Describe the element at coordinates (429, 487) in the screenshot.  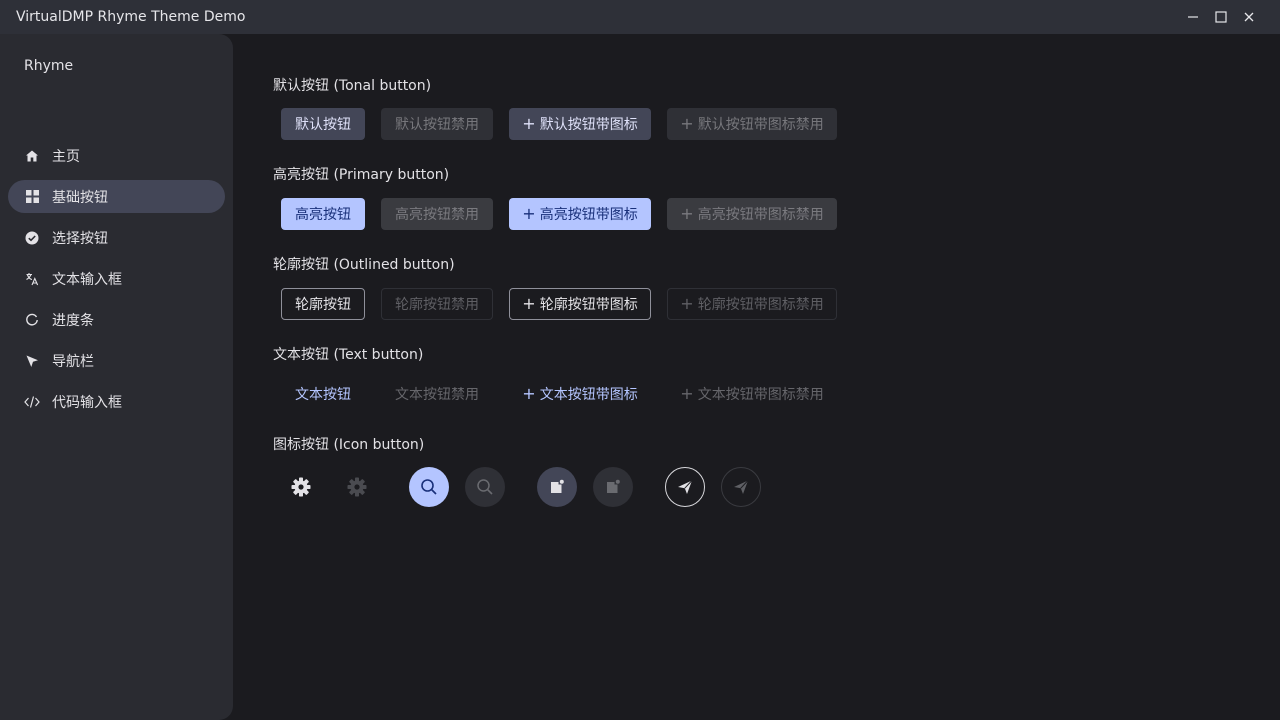
I see `search-icon` at that location.